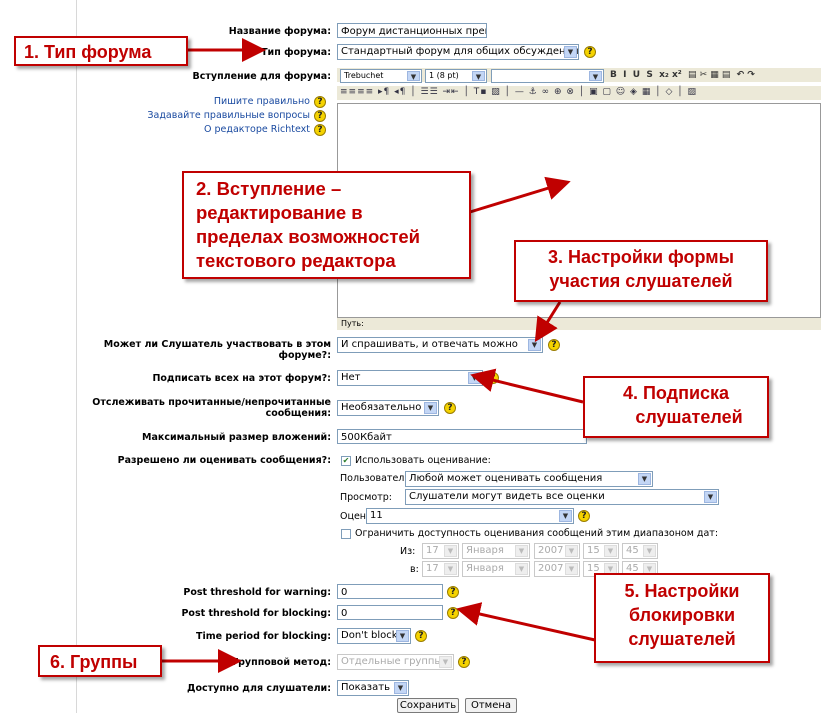 The image size is (821, 713). I want to click on arrow-subscribe, so click(527, 386).